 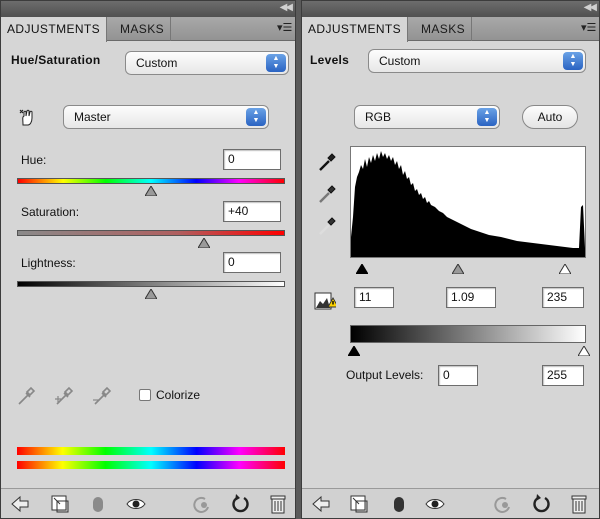 I want to click on input-white-slider, so click(x=565, y=269).